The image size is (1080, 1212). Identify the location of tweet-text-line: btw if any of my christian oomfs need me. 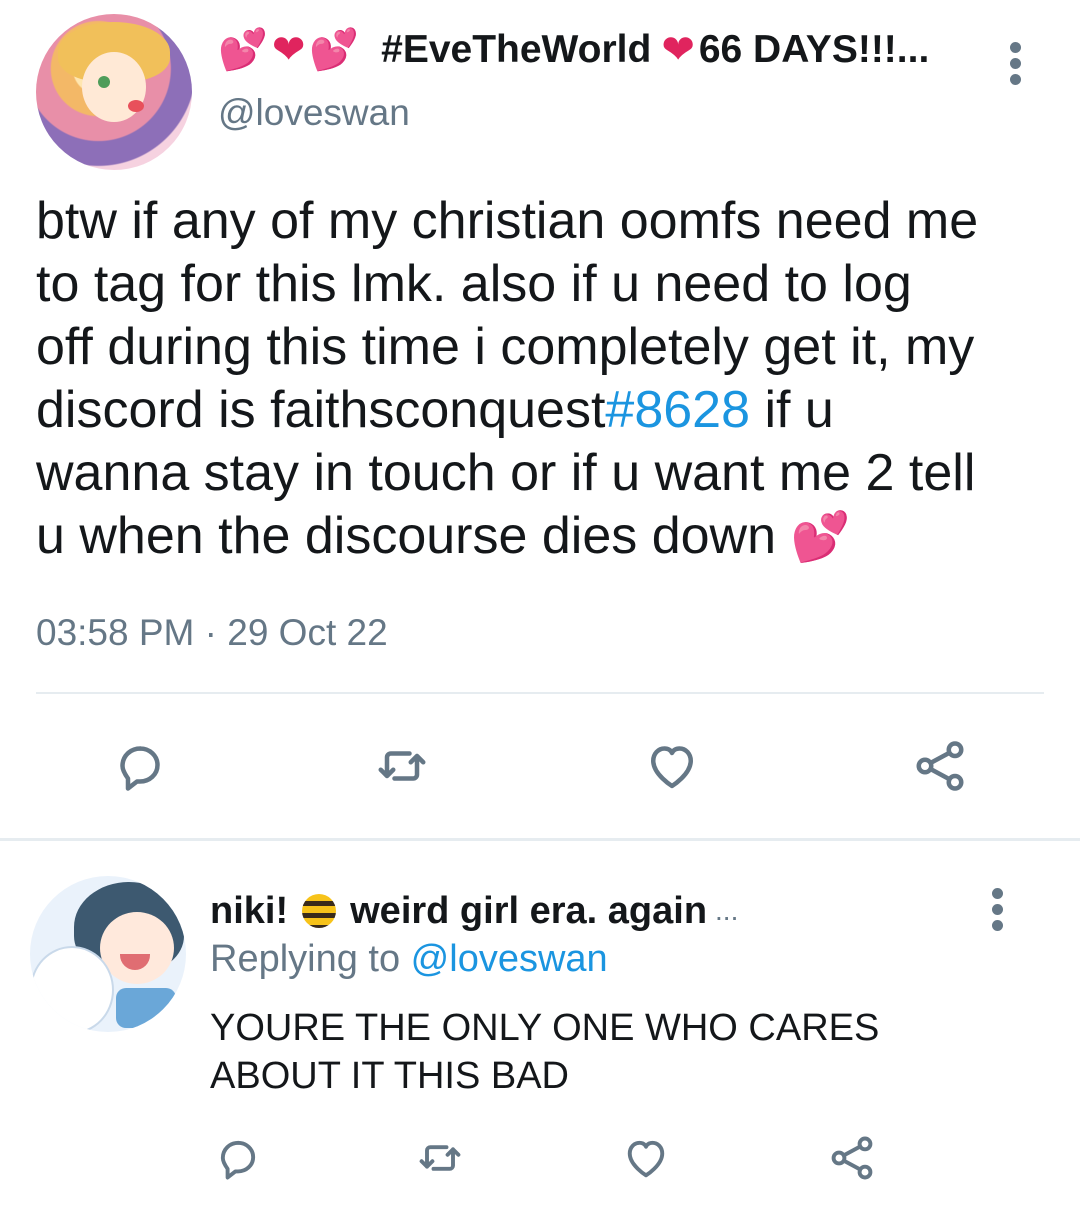
(507, 221).